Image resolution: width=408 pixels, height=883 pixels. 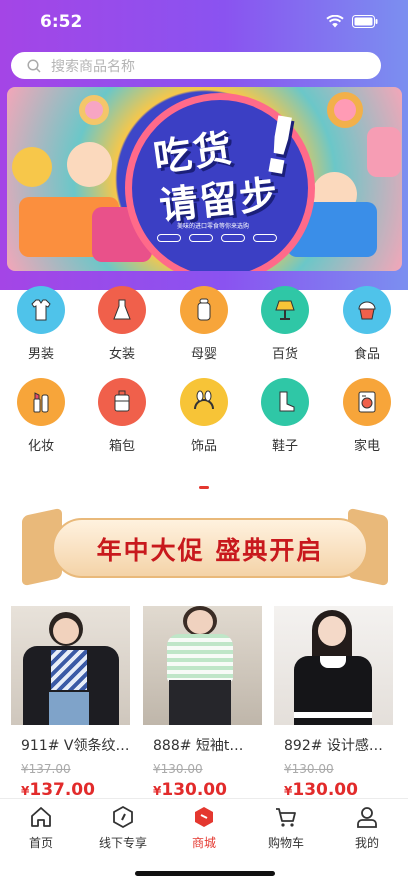 I want to click on compass-icon, so click(x=123, y=817).